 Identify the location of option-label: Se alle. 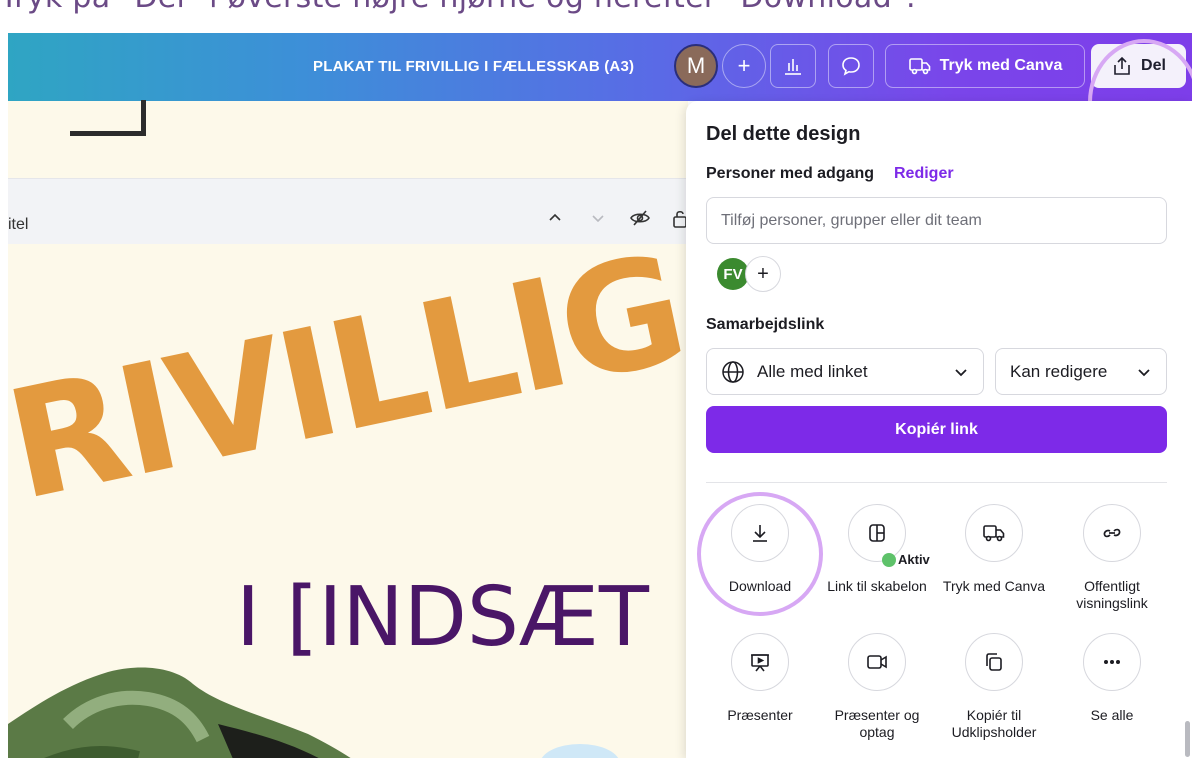
(1112, 715).